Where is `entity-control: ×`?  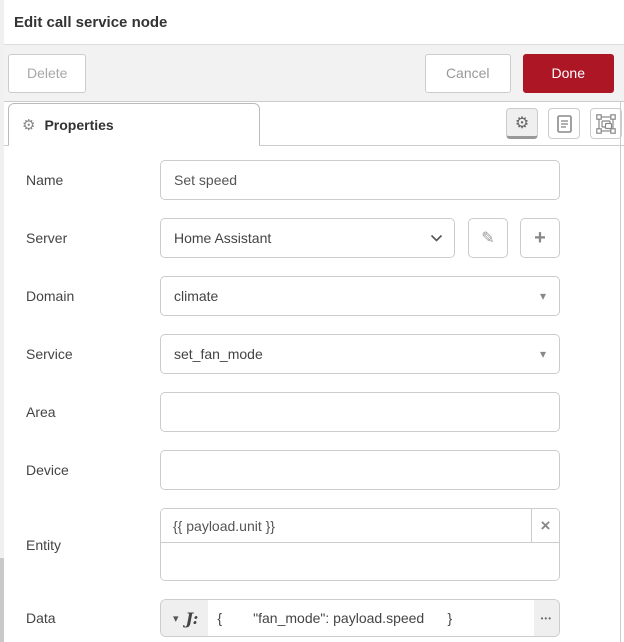
entity-control: × is located at coordinates (360, 544).